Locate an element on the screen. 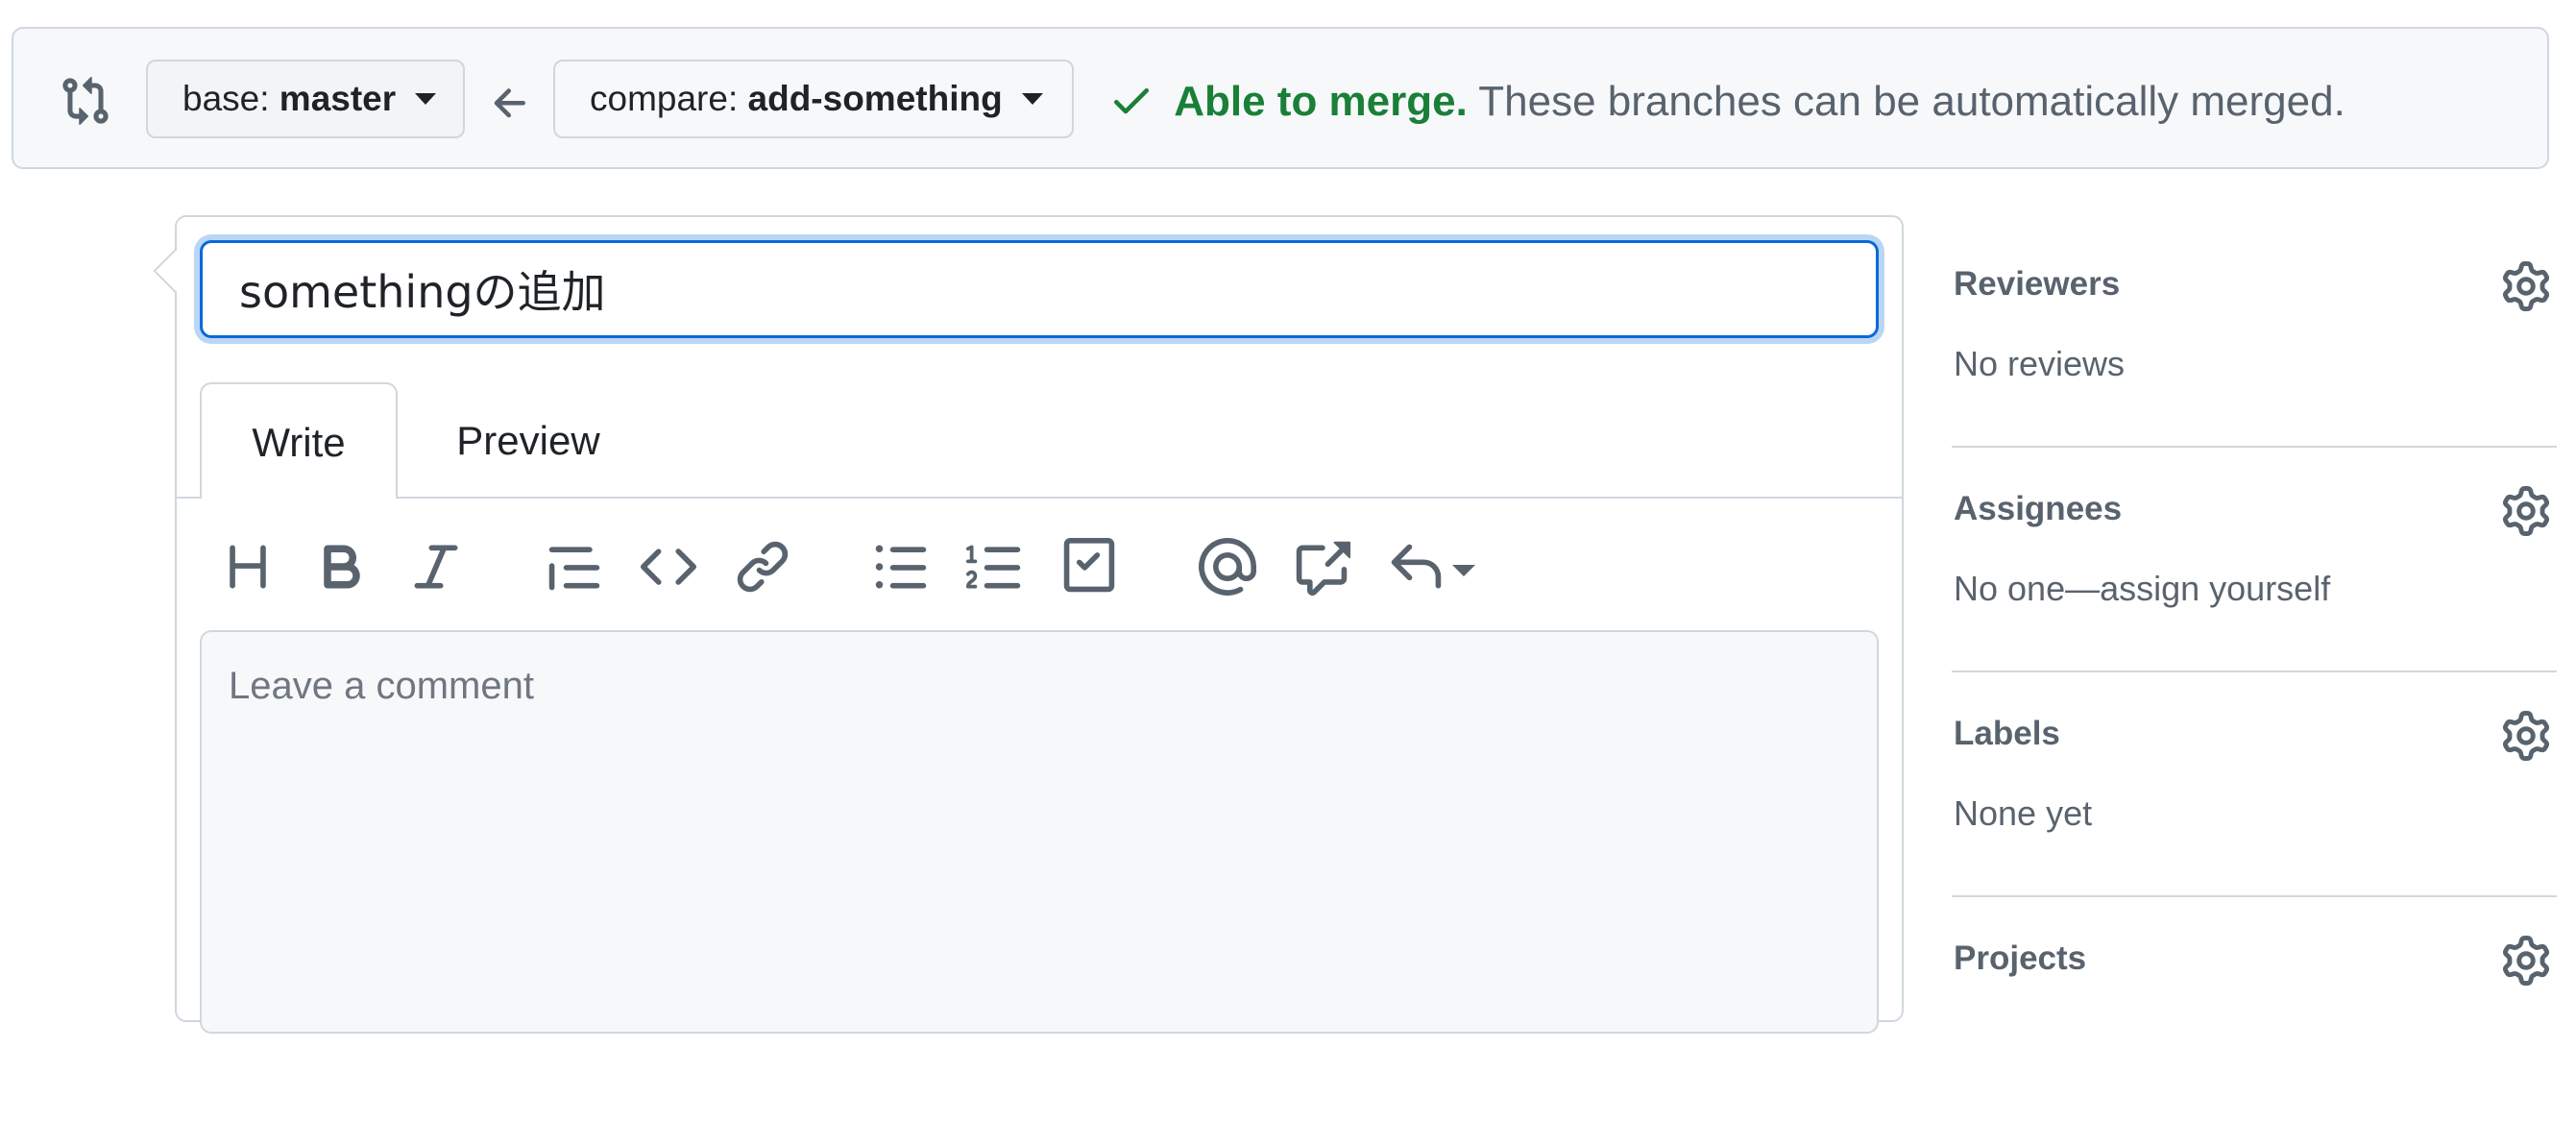 Image resolution: width=2576 pixels, height=1122 pixels. task-list-icon is located at coordinates (1089, 567).